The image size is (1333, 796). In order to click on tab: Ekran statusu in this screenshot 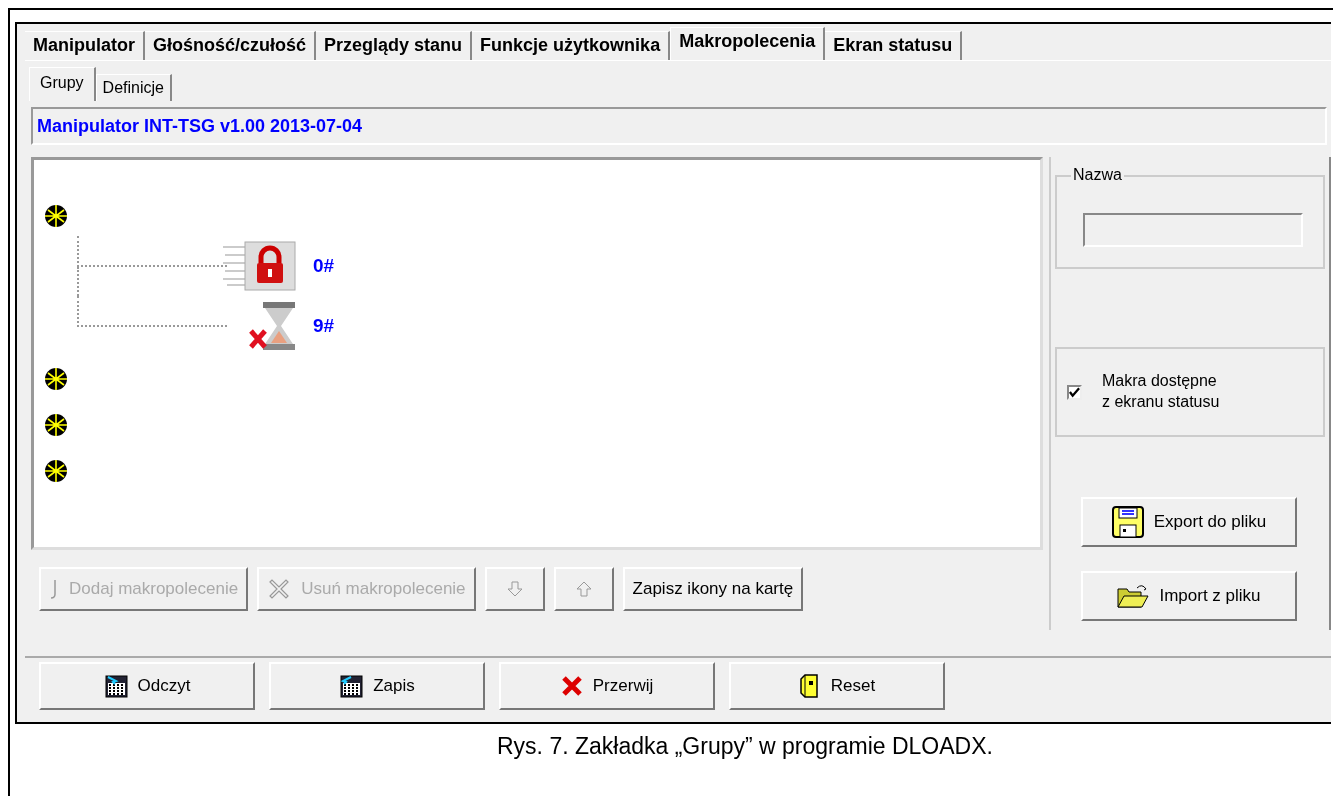, I will do `click(894, 45)`.